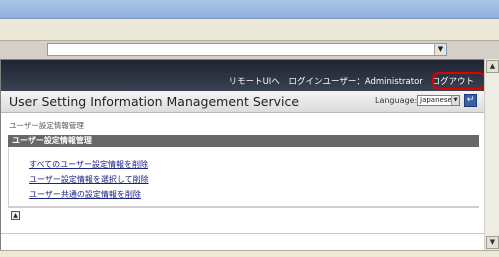 The image size is (499, 257). I want to click on select-and-delete-user-settings-link: ユーザー設定情報を選択して削除, so click(89, 179).